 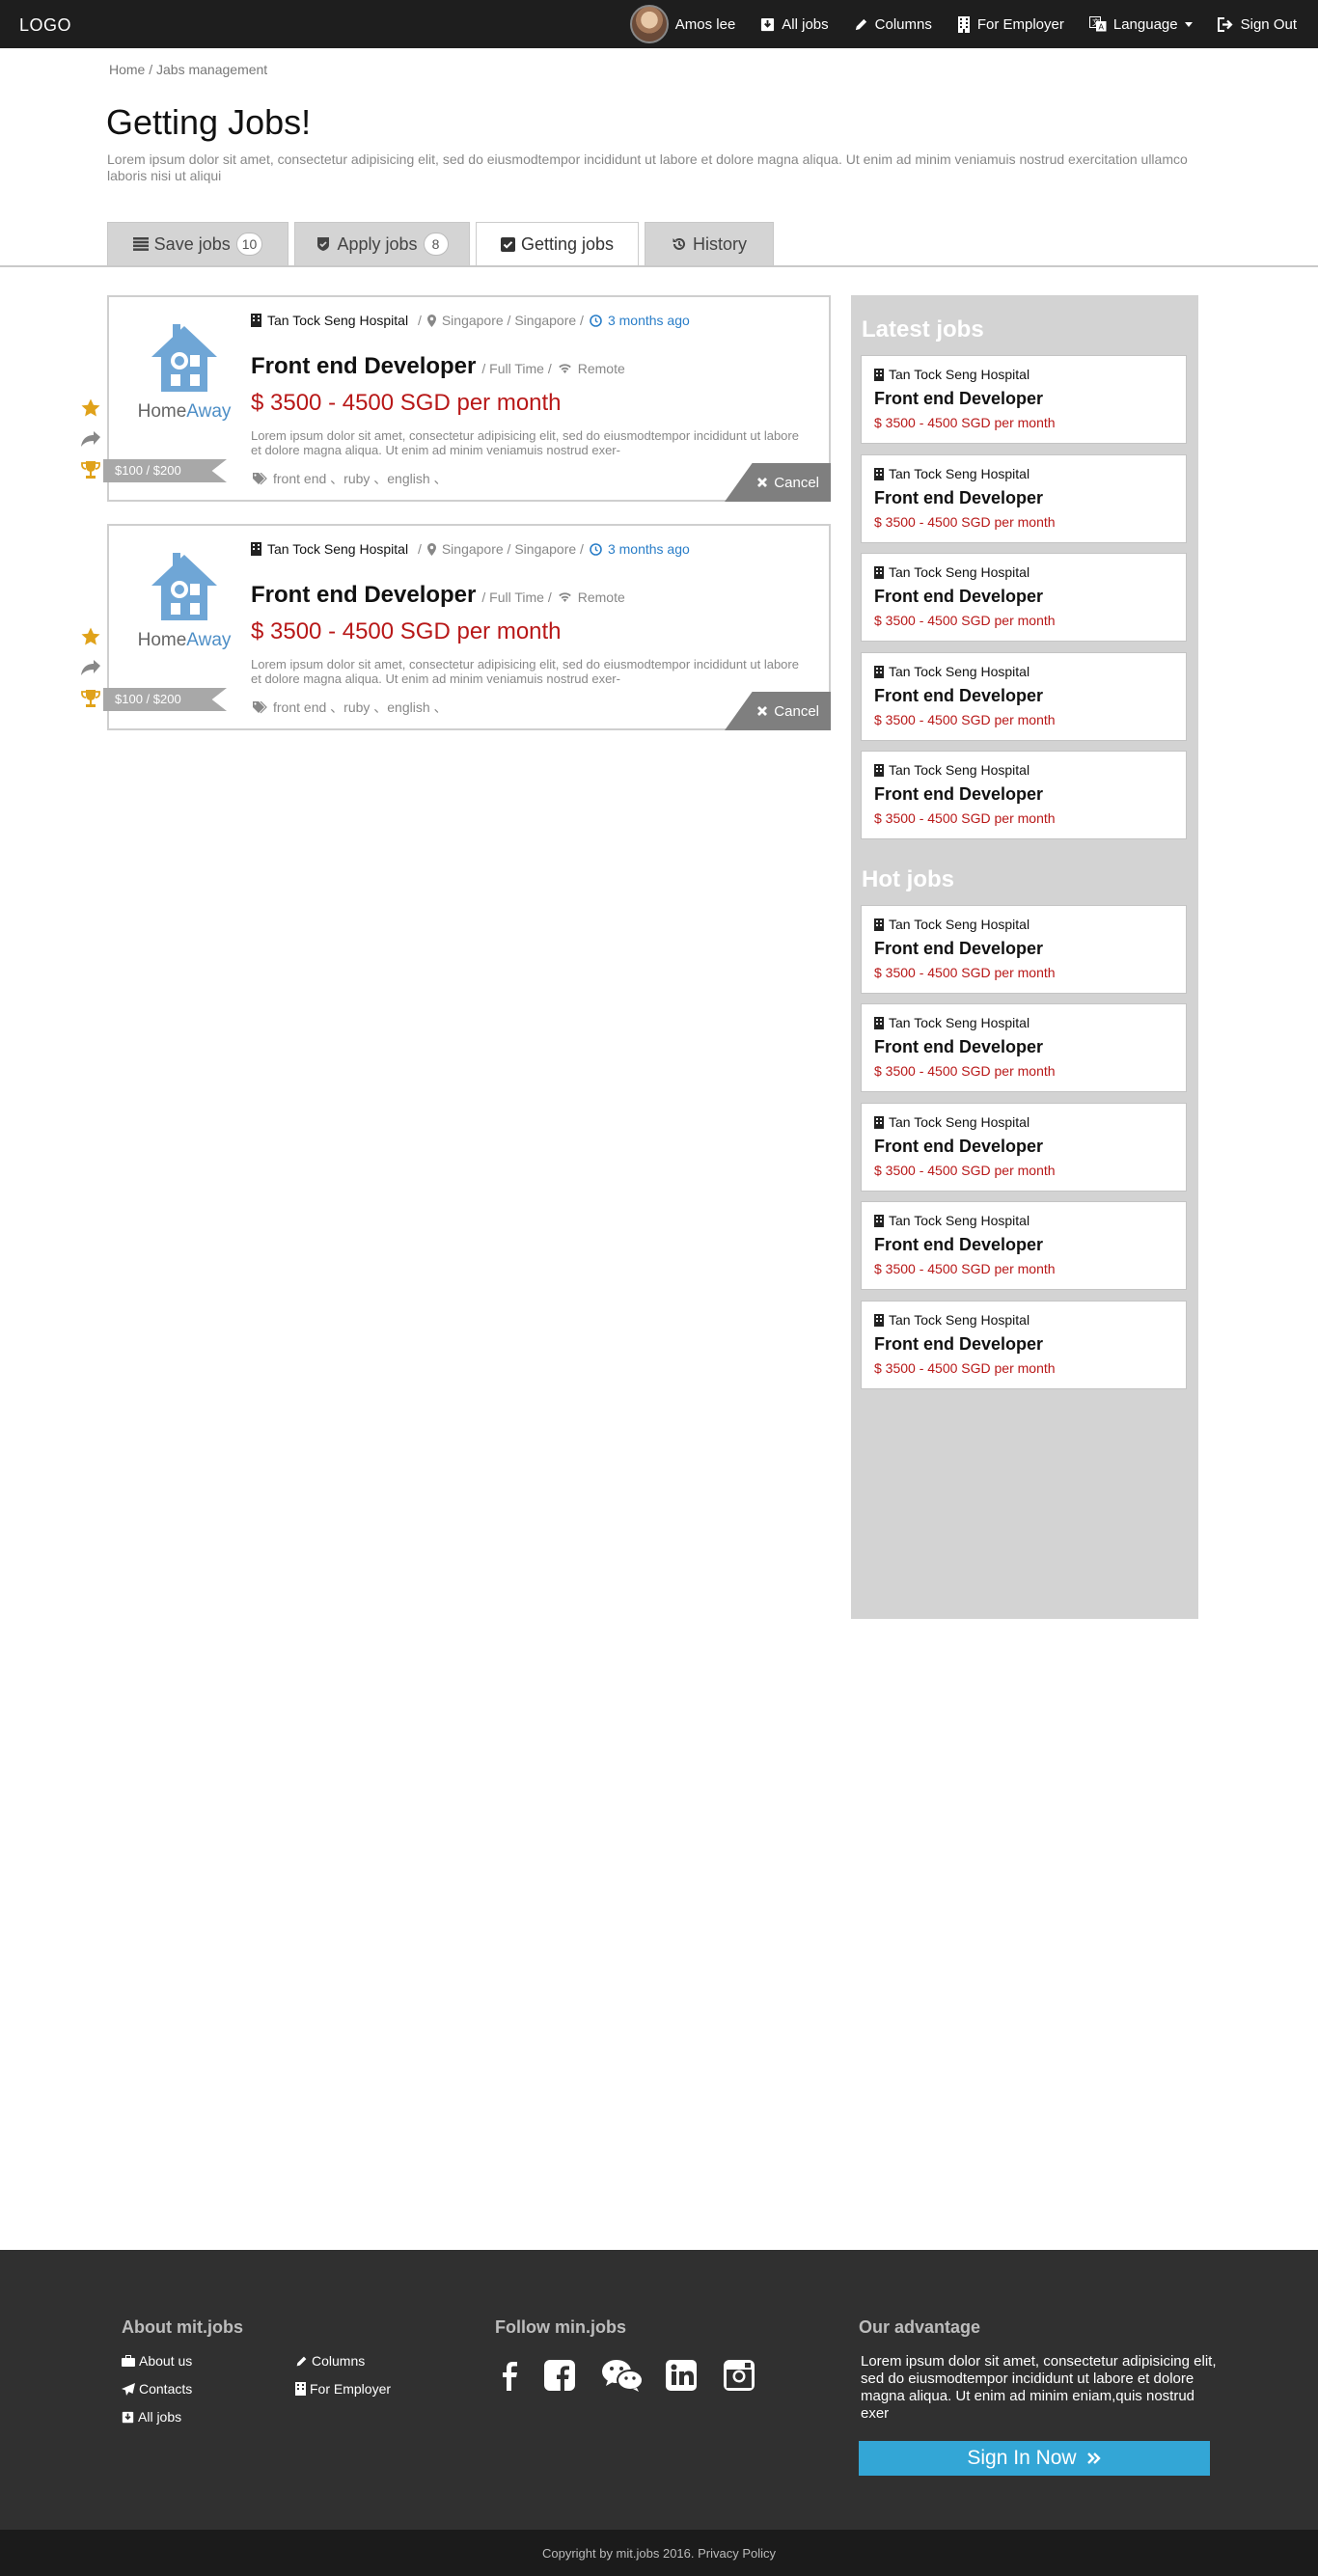 I want to click on logo: LOGO, so click(x=45, y=26).